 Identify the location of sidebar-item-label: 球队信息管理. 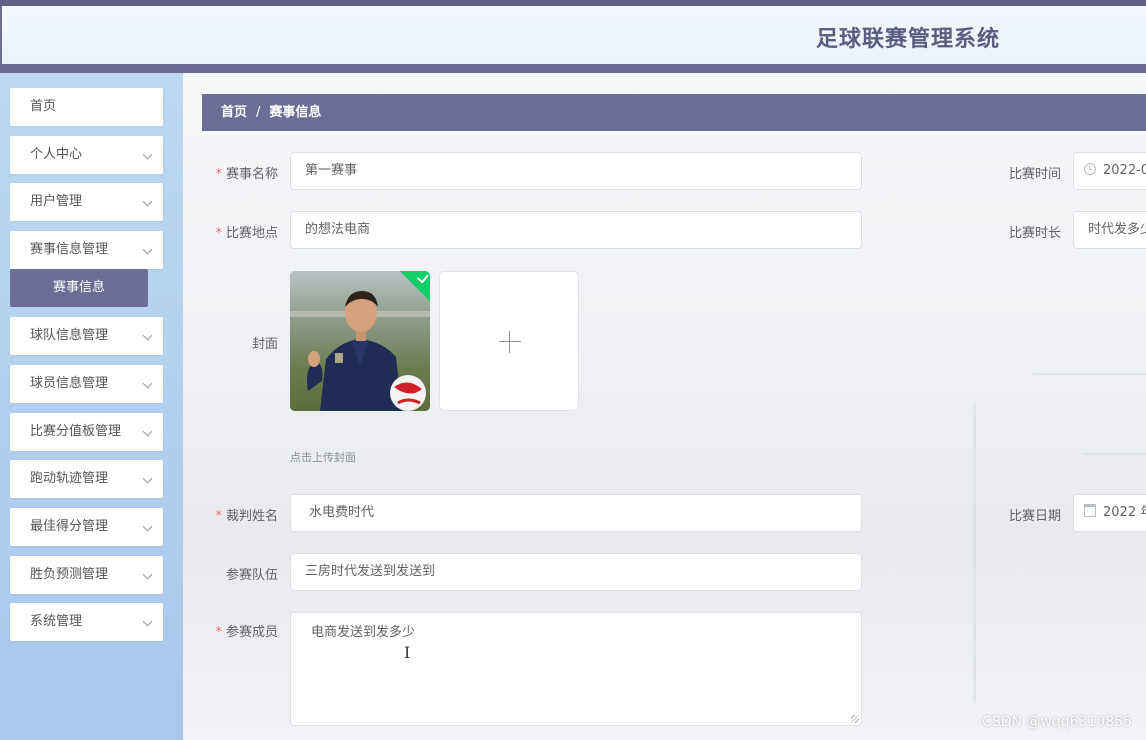
(69, 335).